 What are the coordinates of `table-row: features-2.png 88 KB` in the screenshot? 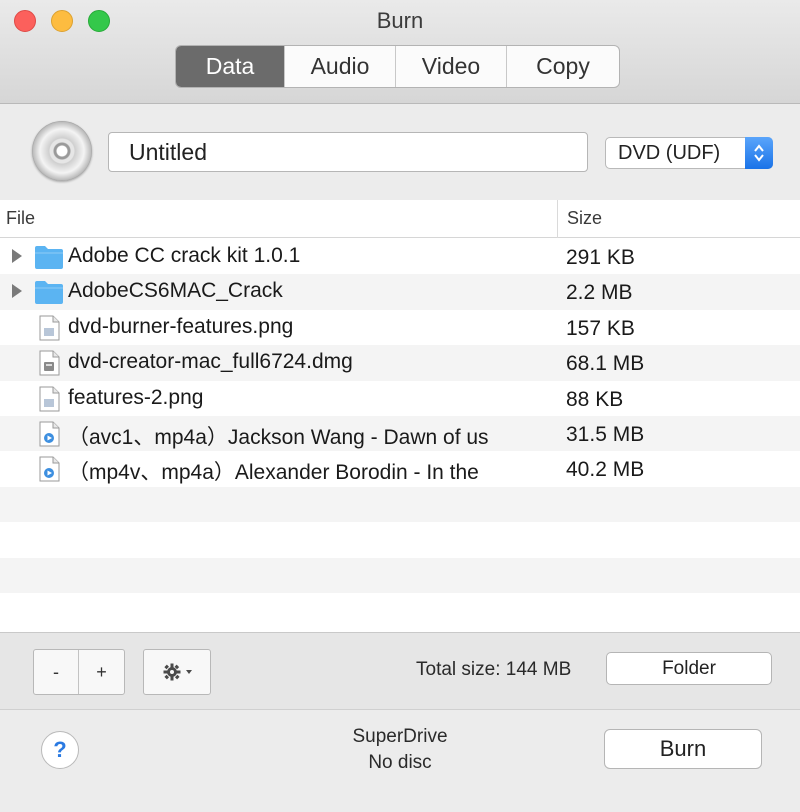 It's located at (400, 398).